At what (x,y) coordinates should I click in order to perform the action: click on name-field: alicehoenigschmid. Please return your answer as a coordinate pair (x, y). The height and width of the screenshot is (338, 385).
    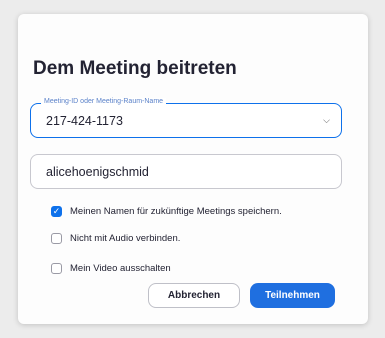
    Looking at the image, I should click on (186, 171).